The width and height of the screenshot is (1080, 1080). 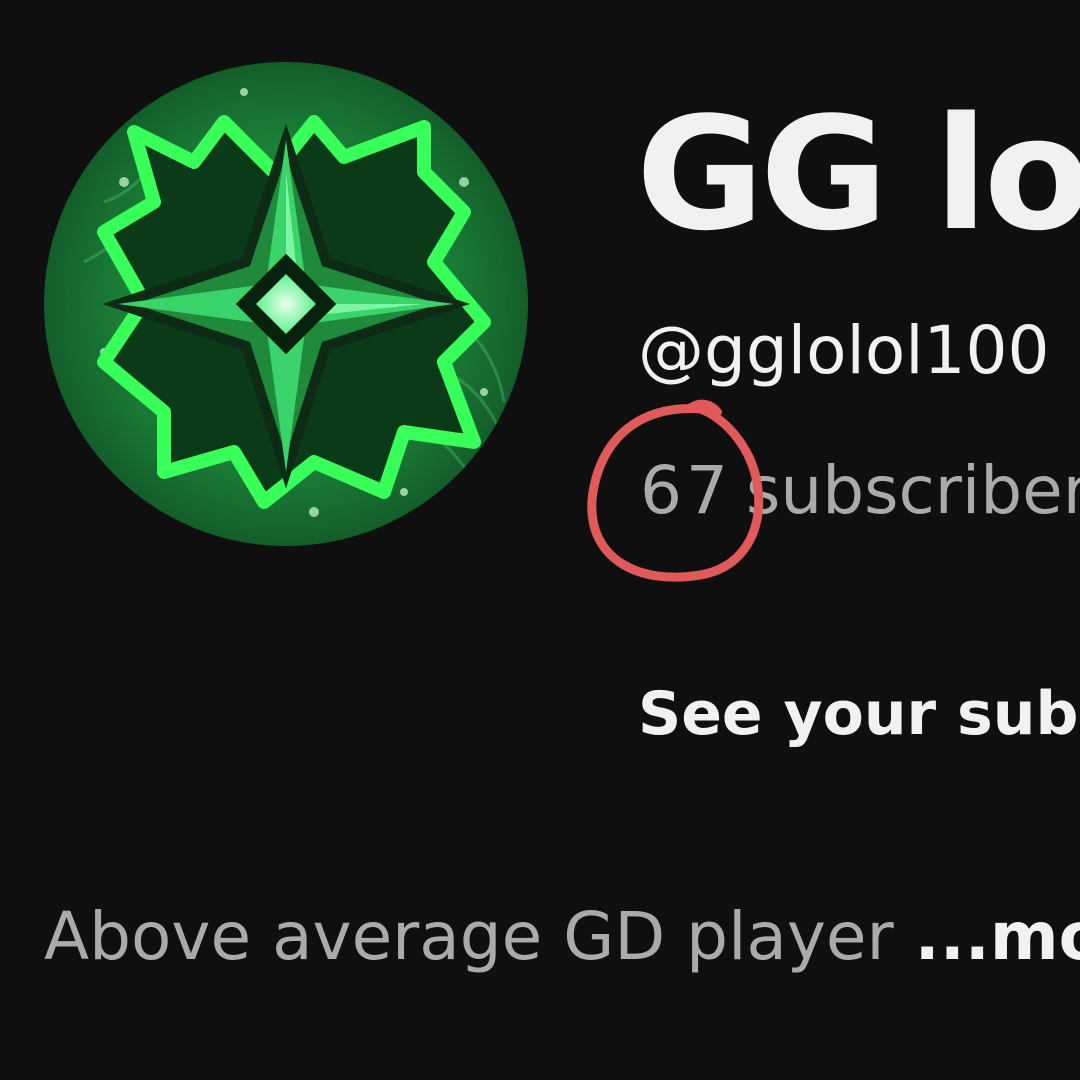 I want to click on channel-handle: @gglolol100, so click(x=844, y=350).